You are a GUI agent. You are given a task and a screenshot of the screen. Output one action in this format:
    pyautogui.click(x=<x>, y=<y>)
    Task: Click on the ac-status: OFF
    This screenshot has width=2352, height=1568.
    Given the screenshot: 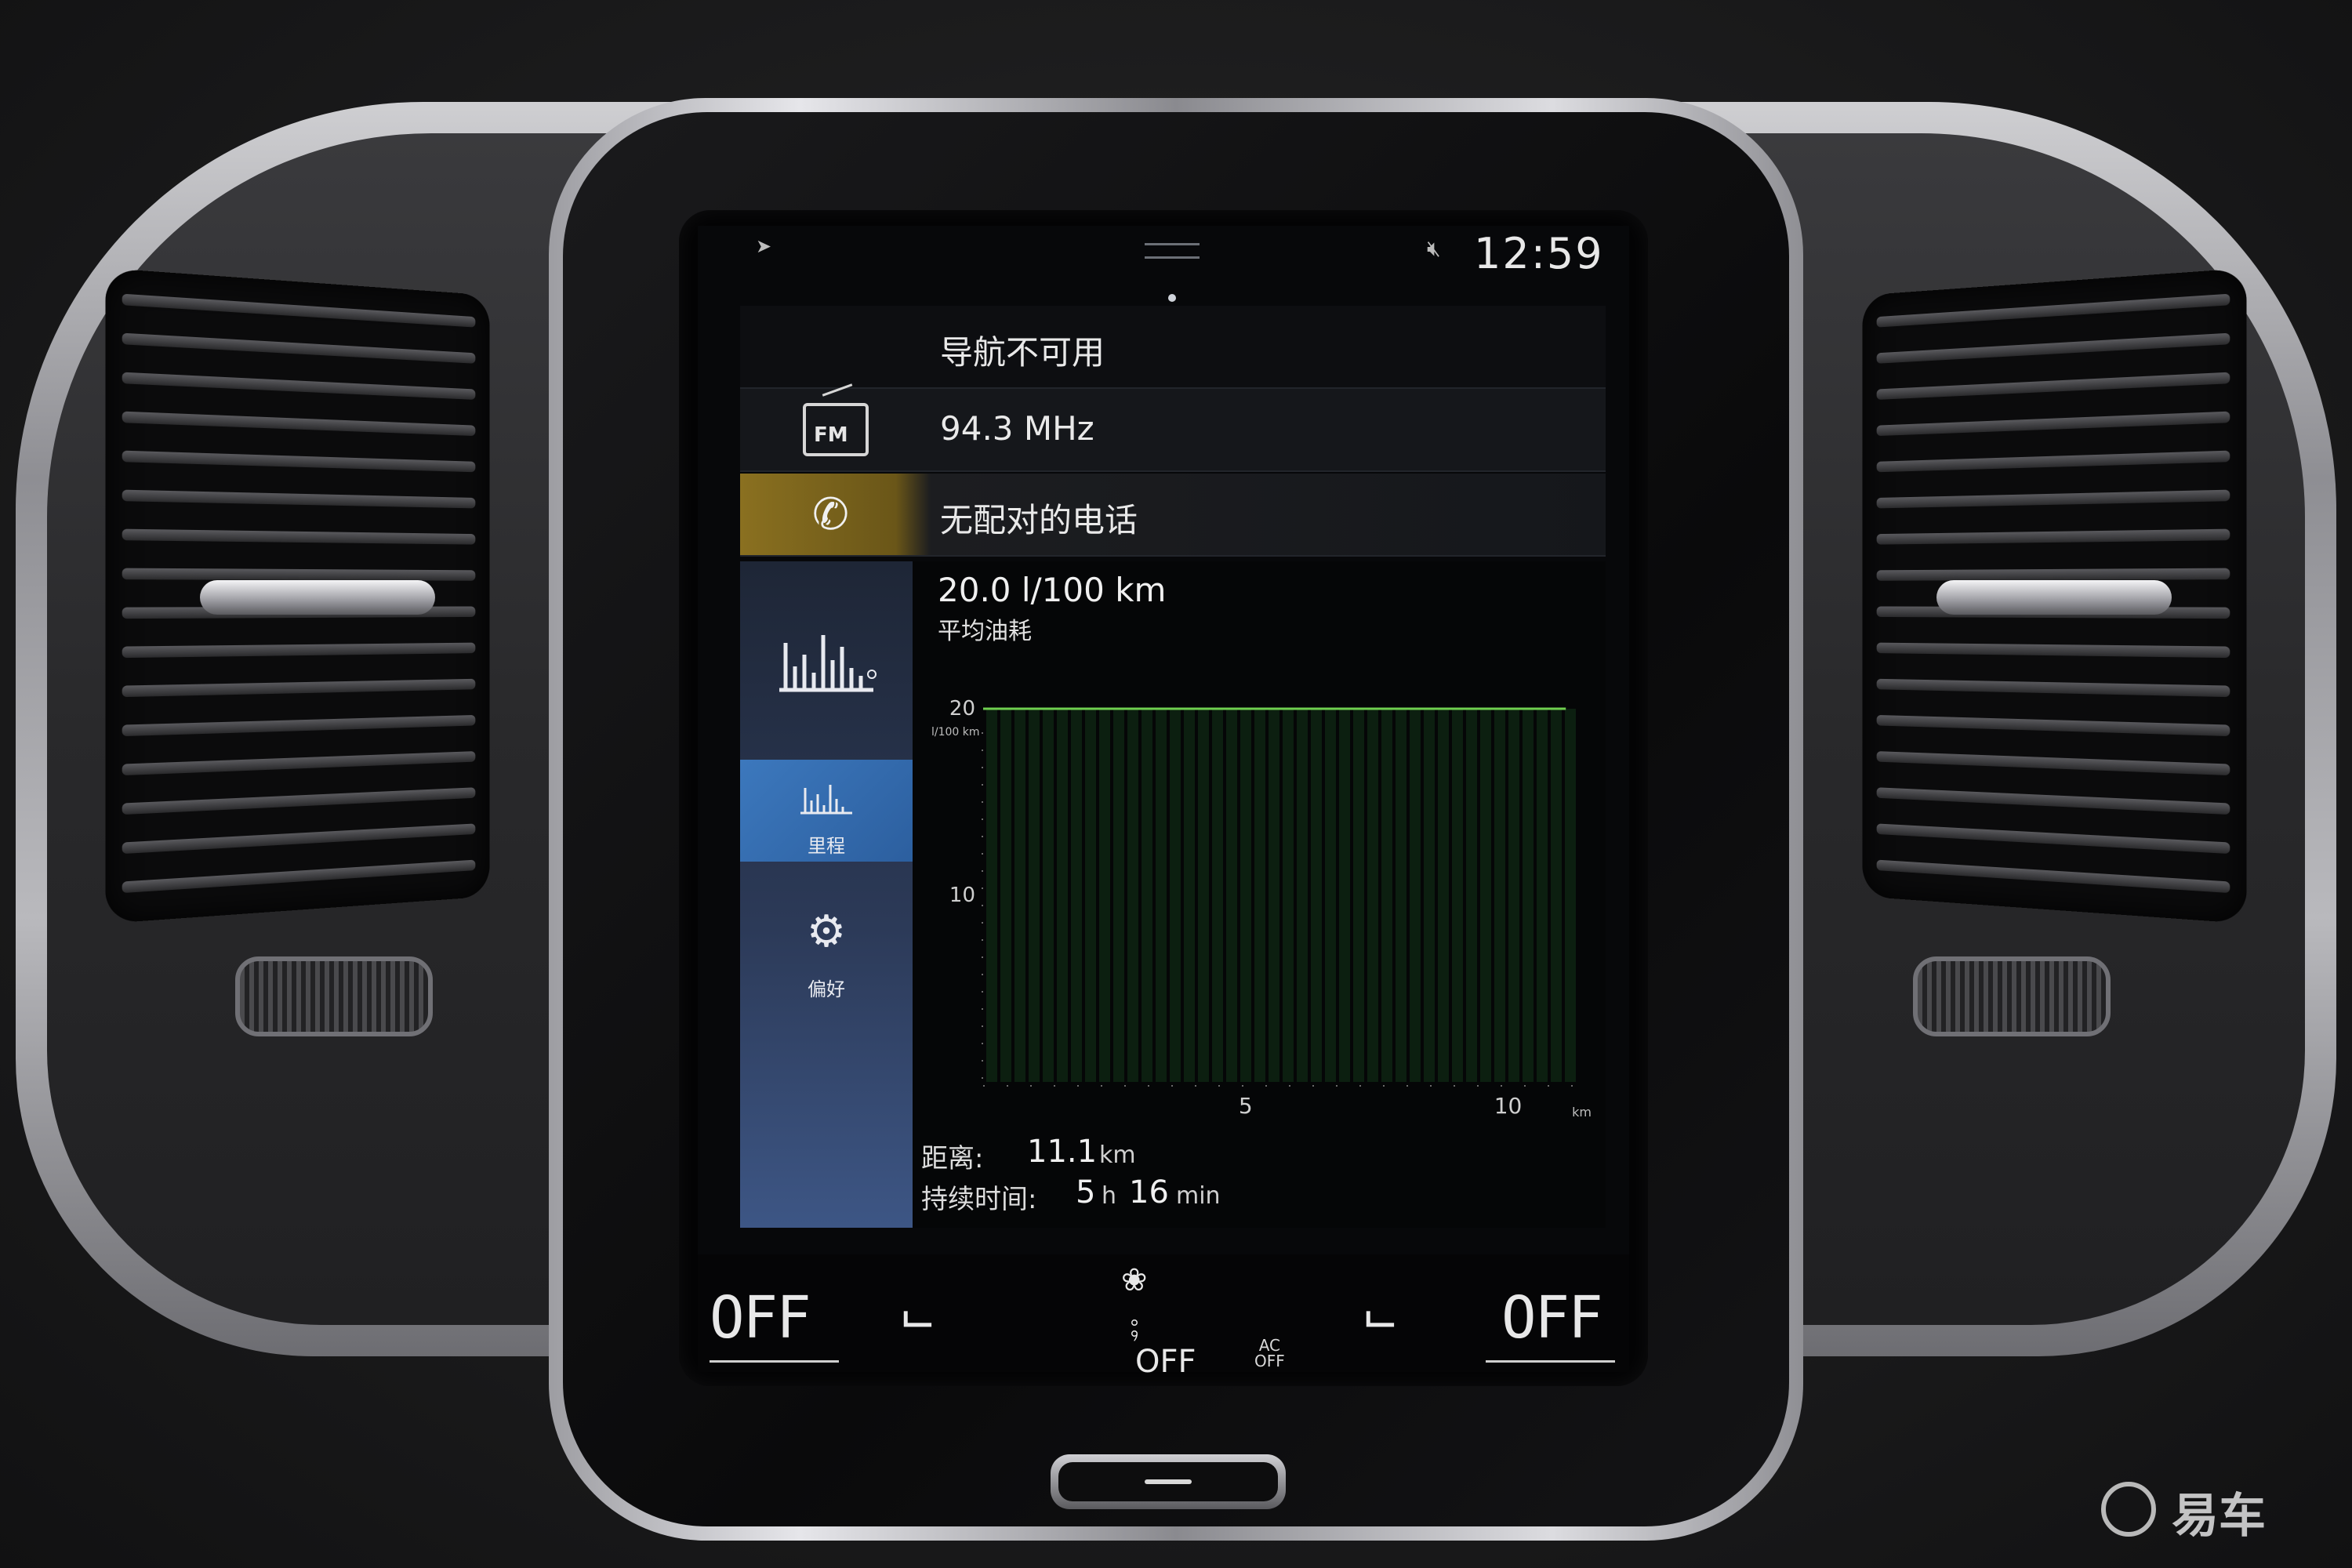 What is the action you would take?
    pyautogui.click(x=1269, y=1361)
    